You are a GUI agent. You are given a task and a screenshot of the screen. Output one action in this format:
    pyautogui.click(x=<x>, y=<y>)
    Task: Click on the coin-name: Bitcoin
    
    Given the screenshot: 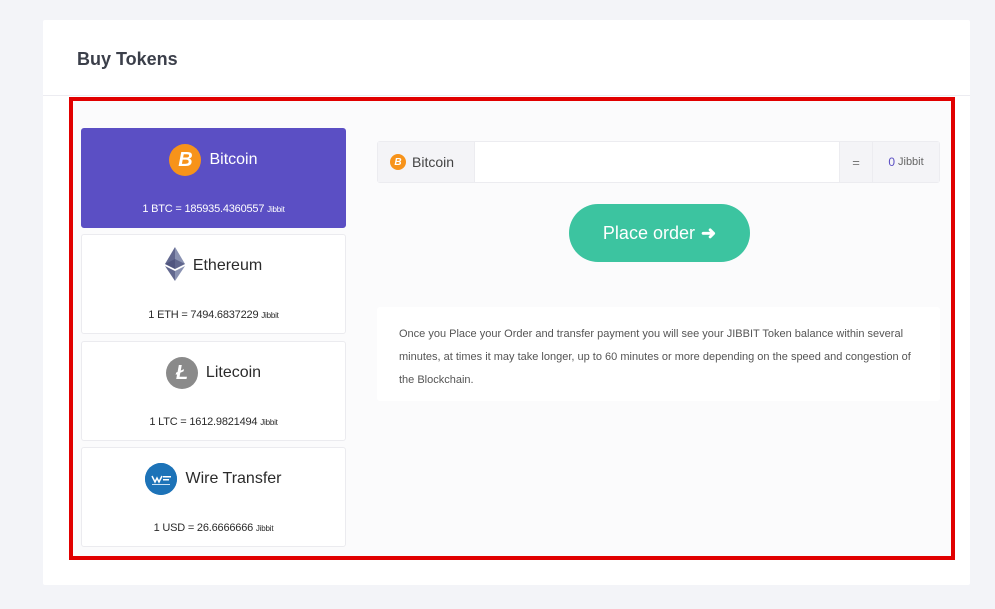 What is the action you would take?
    pyautogui.click(x=233, y=159)
    